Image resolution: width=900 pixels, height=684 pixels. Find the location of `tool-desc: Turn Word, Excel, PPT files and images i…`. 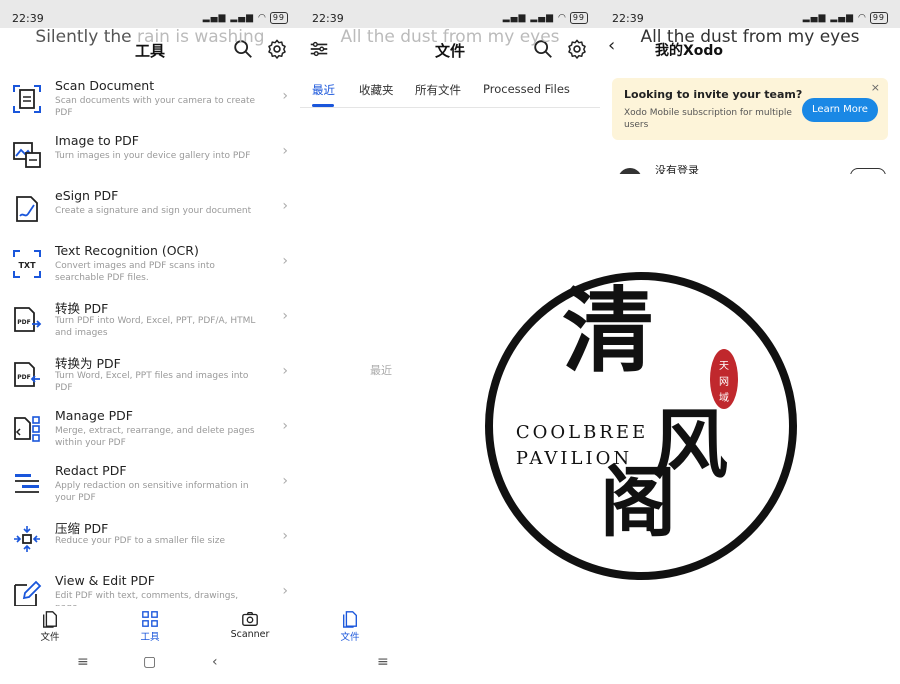

tool-desc: Turn Word, Excel, PPT files and images i… is located at coordinates (152, 382).